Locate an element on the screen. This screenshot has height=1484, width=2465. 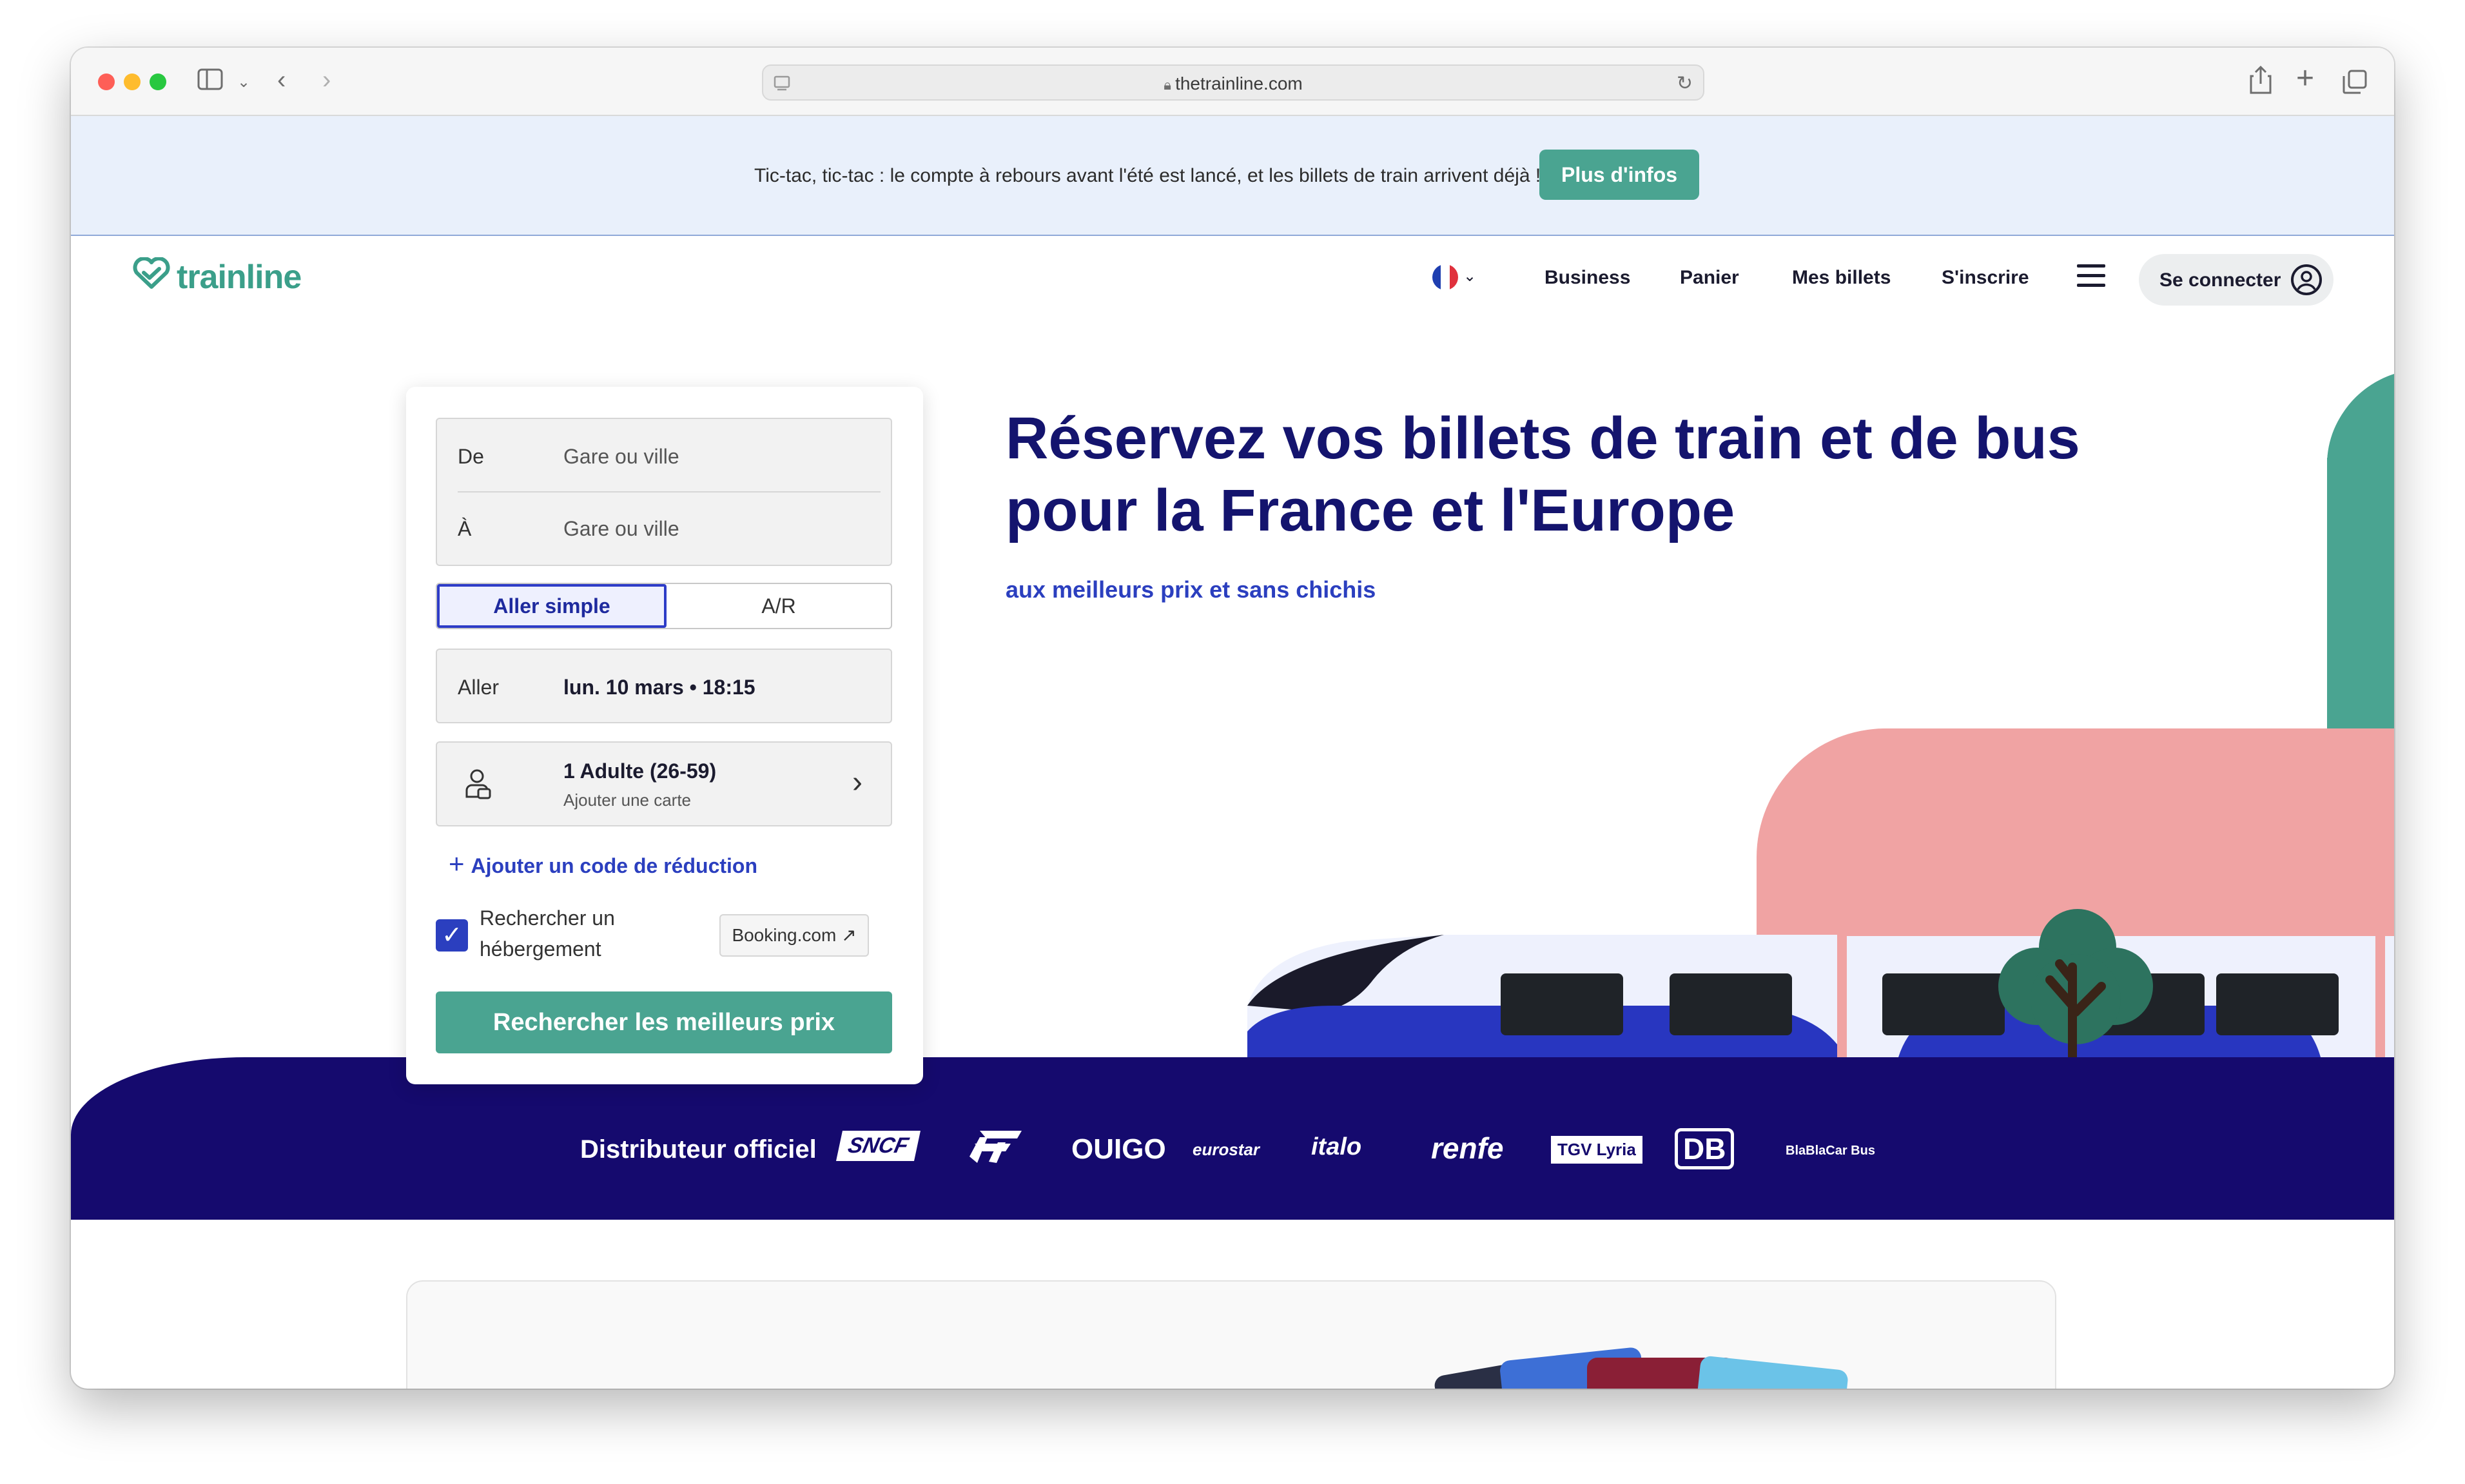
trenitalia-logo is located at coordinates (992, 1151).